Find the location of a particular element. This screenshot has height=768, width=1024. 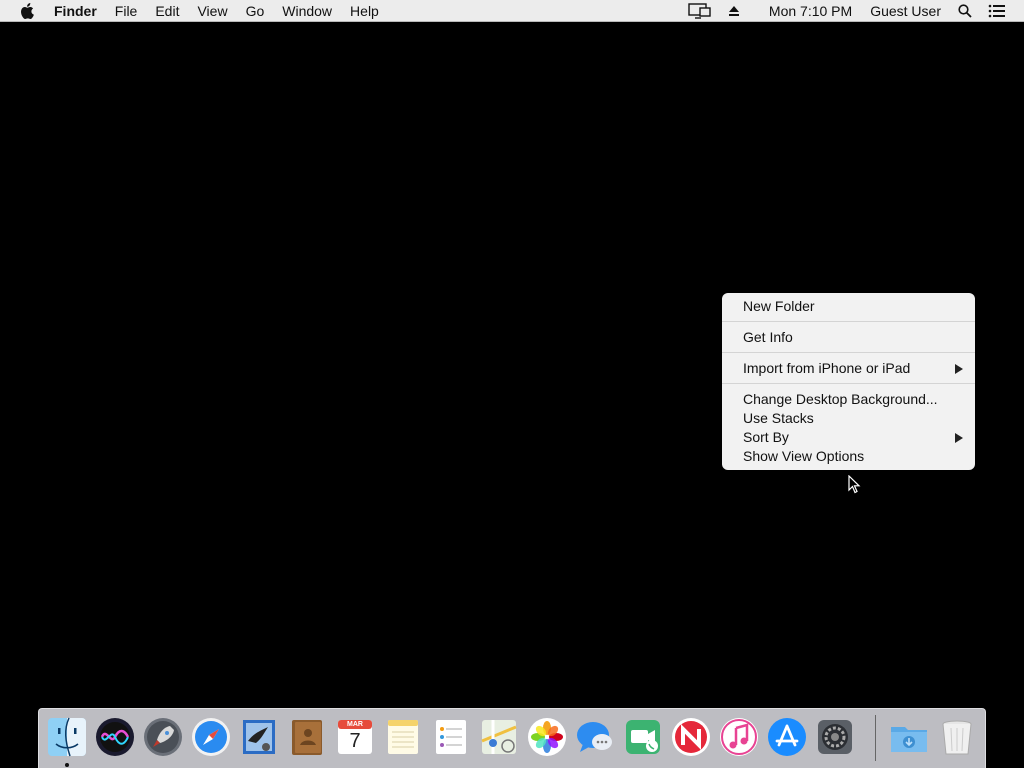

menu-item-sort-by: Sort By is located at coordinates (848, 437).